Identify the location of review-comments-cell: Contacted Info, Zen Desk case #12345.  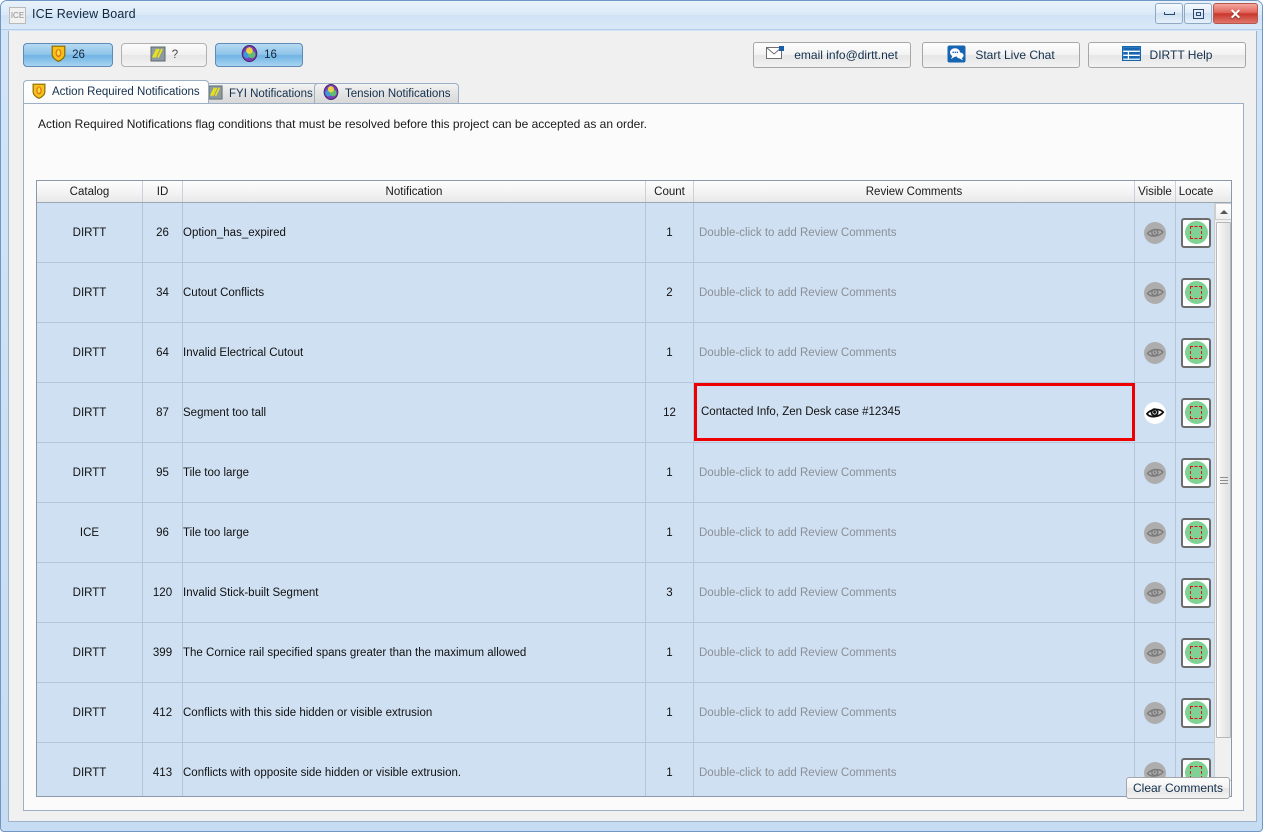
(914, 412).